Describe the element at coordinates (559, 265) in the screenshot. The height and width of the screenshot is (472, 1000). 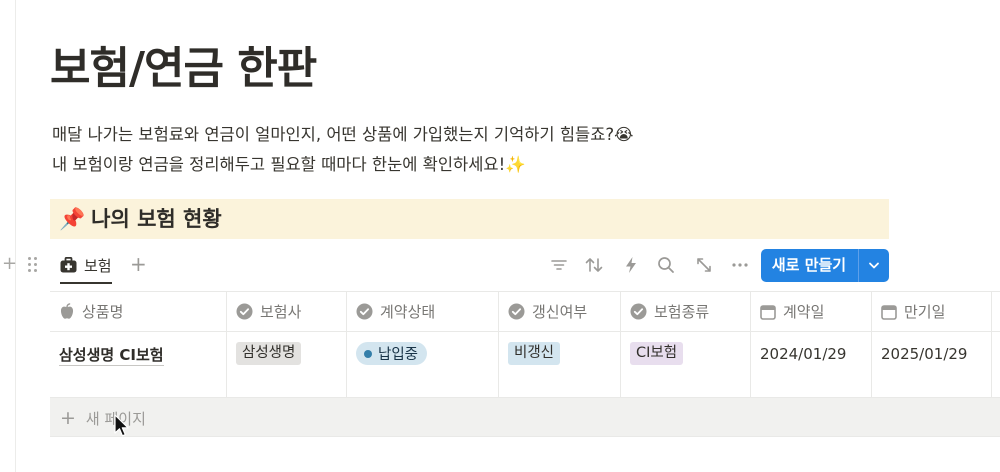
I see `filter-icon` at that location.